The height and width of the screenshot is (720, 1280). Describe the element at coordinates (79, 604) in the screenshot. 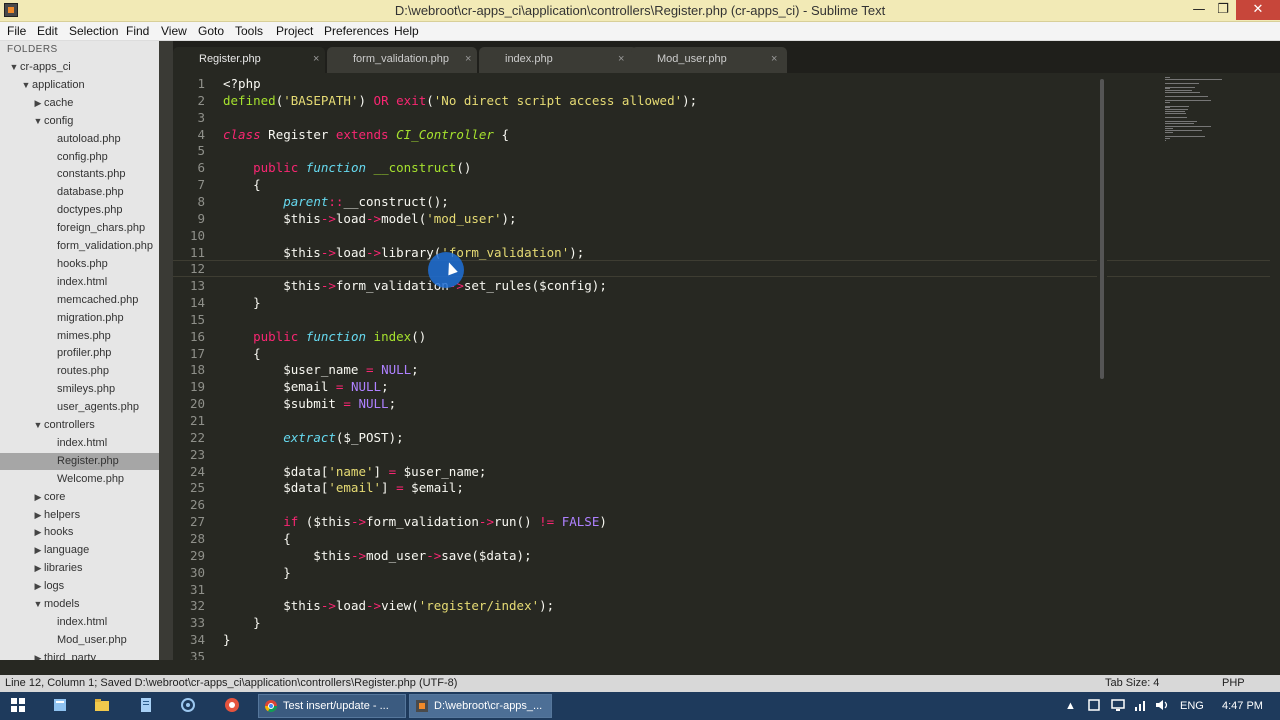

I see `sidebar-item: ▼ models` at that location.